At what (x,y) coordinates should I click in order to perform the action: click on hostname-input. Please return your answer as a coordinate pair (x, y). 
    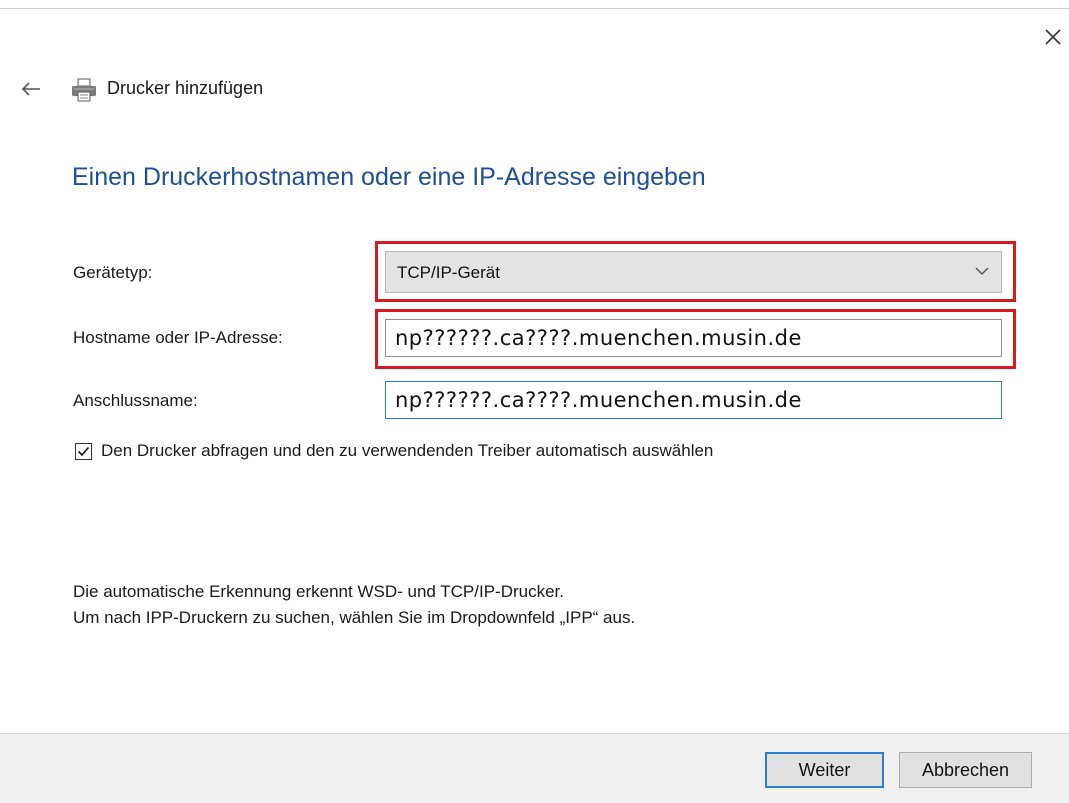
    Looking at the image, I should click on (693, 338).